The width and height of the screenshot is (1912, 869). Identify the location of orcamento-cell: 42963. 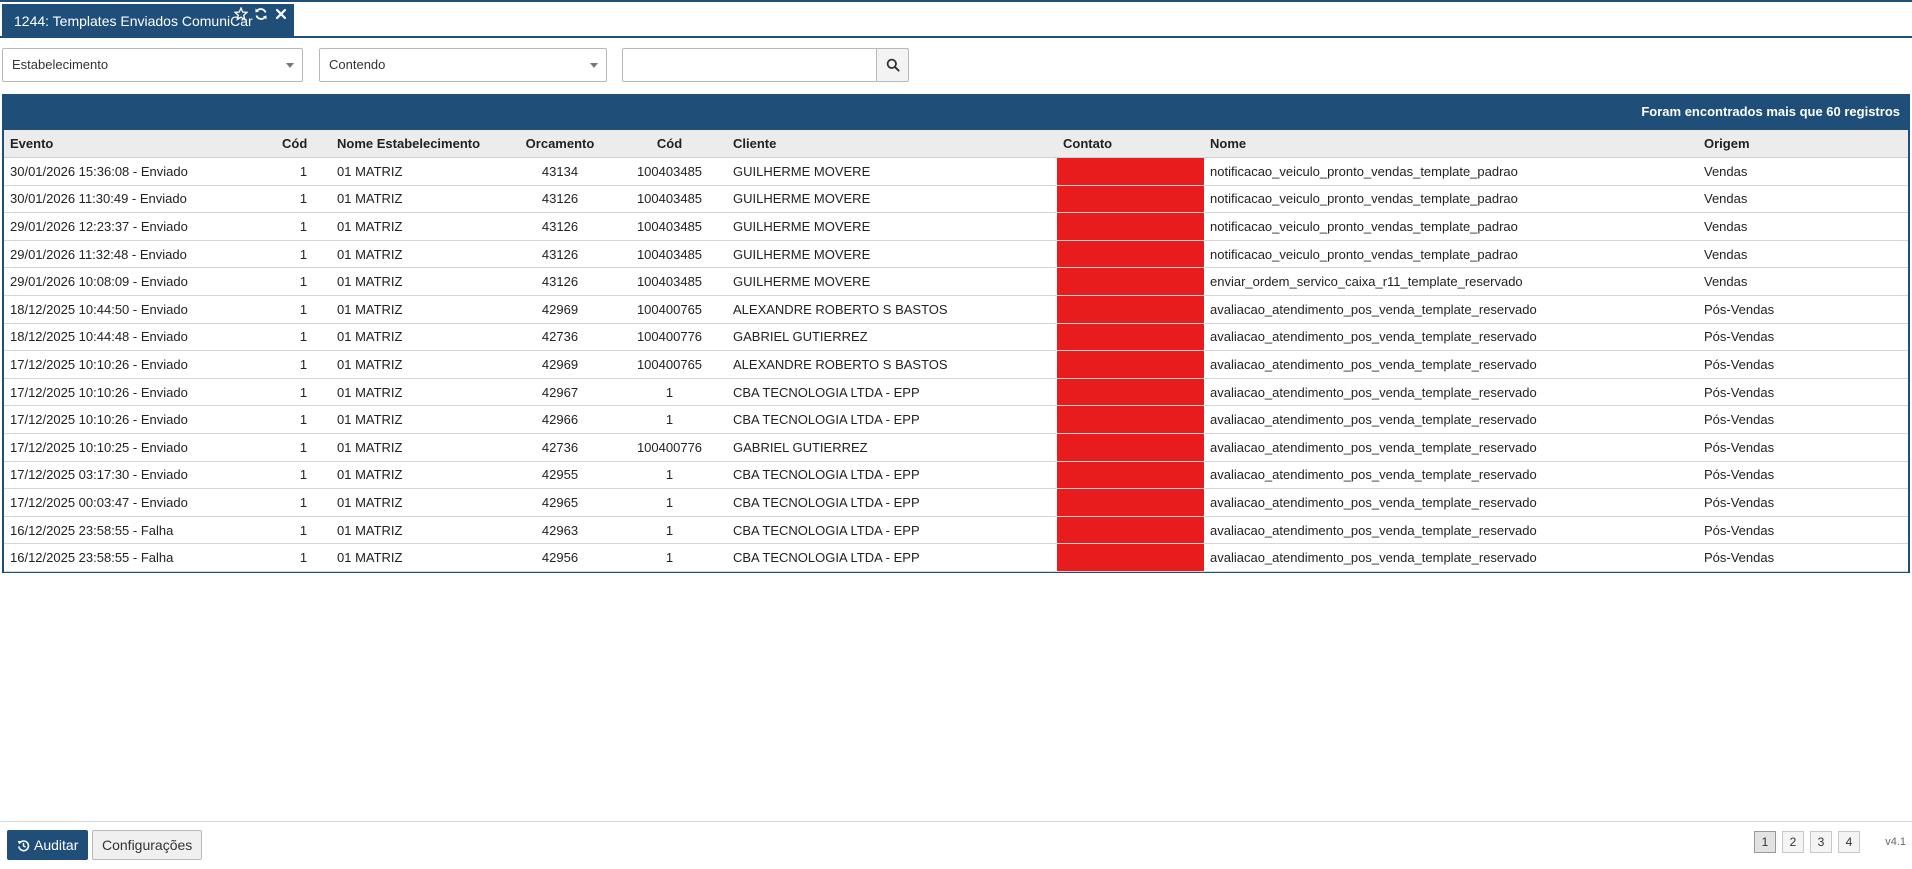
(560, 530).